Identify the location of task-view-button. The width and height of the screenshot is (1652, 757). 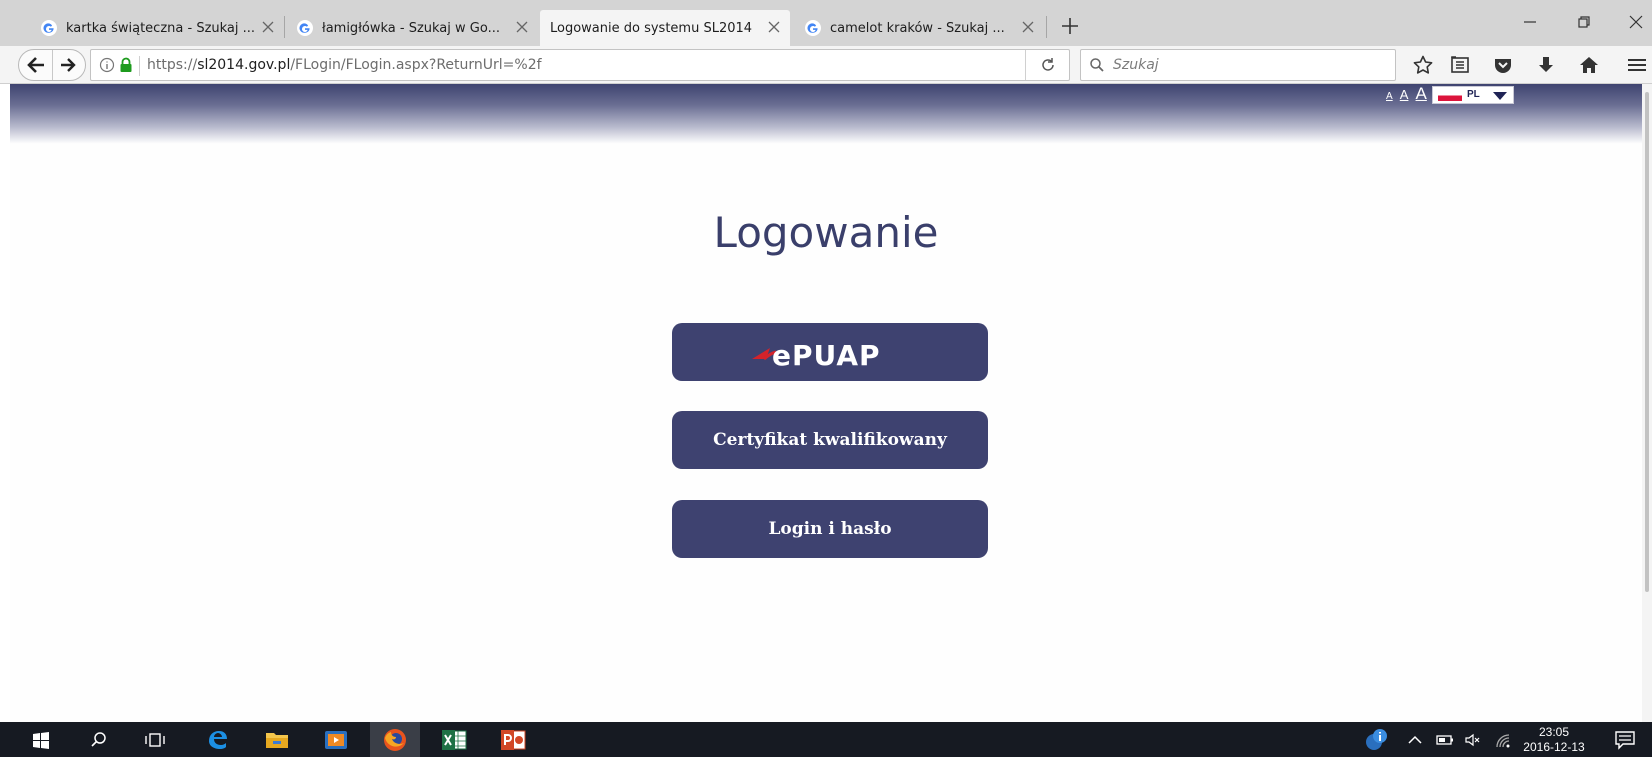
(155, 739).